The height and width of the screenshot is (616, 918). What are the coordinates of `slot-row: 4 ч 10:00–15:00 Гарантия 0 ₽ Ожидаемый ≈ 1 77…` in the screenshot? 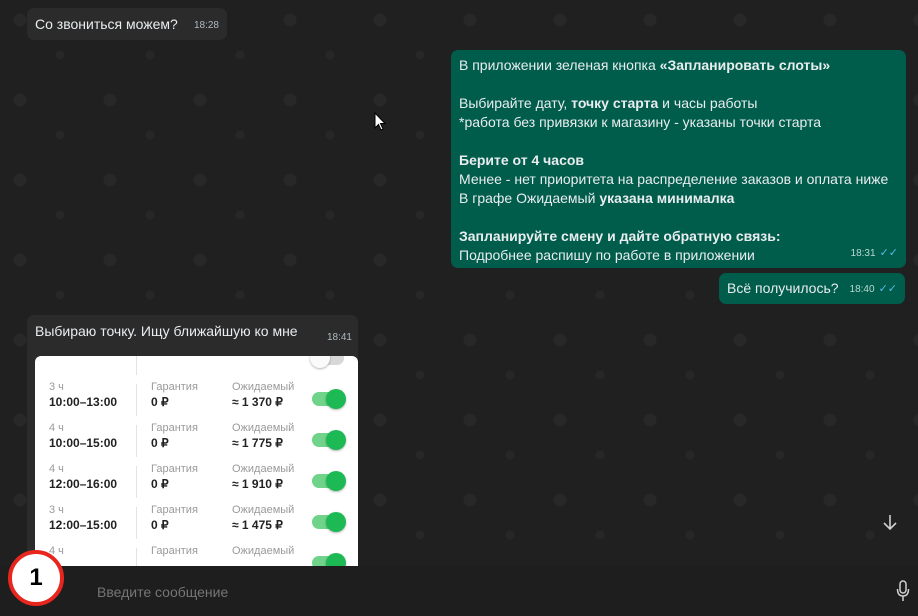 It's located at (196, 441).